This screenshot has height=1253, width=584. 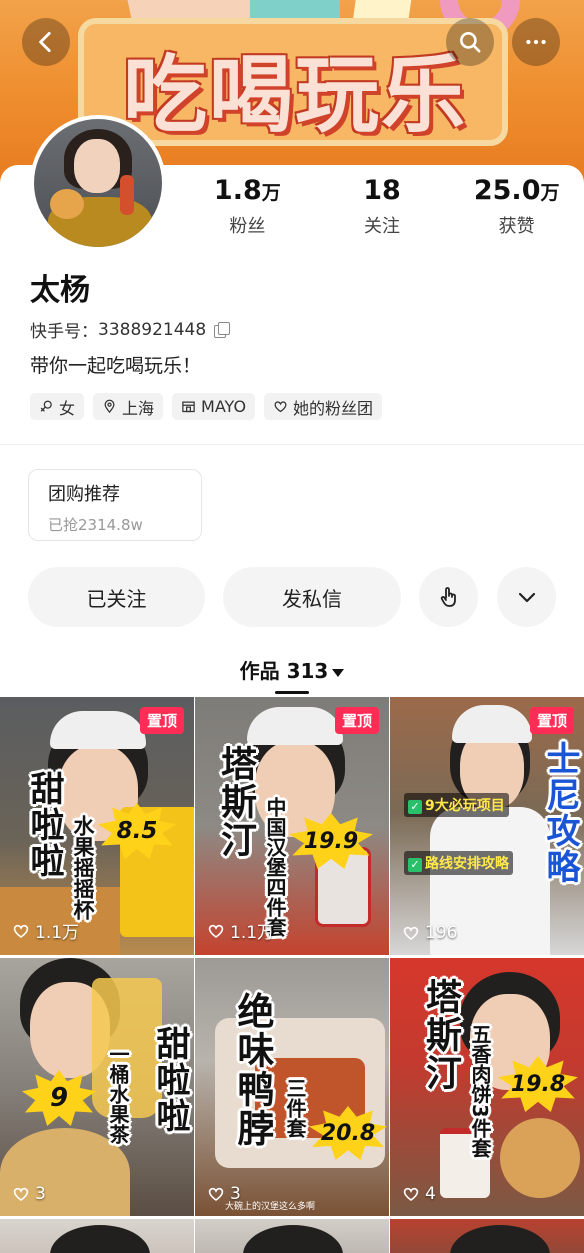 What do you see at coordinates (188, 407) in the screenshot?
I see `school-icon` at bounding box center [188, 407].